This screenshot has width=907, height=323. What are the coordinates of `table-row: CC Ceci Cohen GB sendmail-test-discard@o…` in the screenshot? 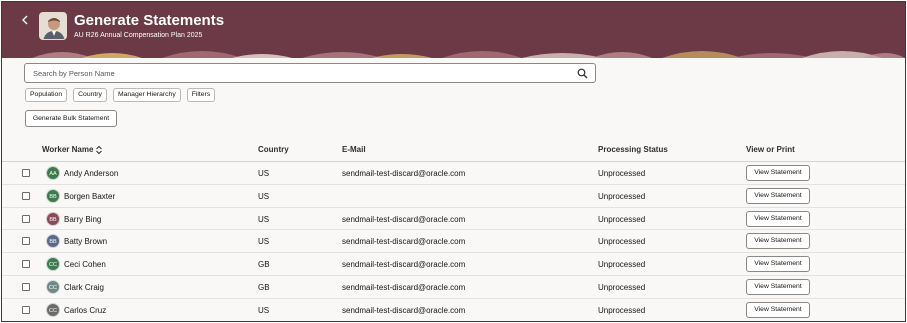 It's located at (453, 264).